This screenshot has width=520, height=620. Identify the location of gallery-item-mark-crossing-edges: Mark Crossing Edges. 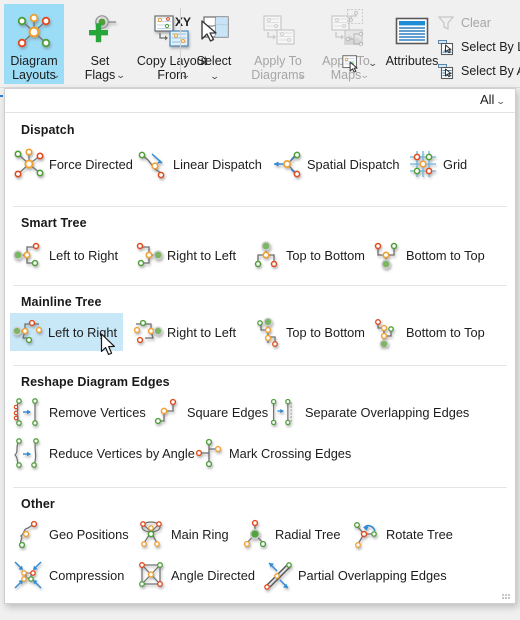
(271, 453).